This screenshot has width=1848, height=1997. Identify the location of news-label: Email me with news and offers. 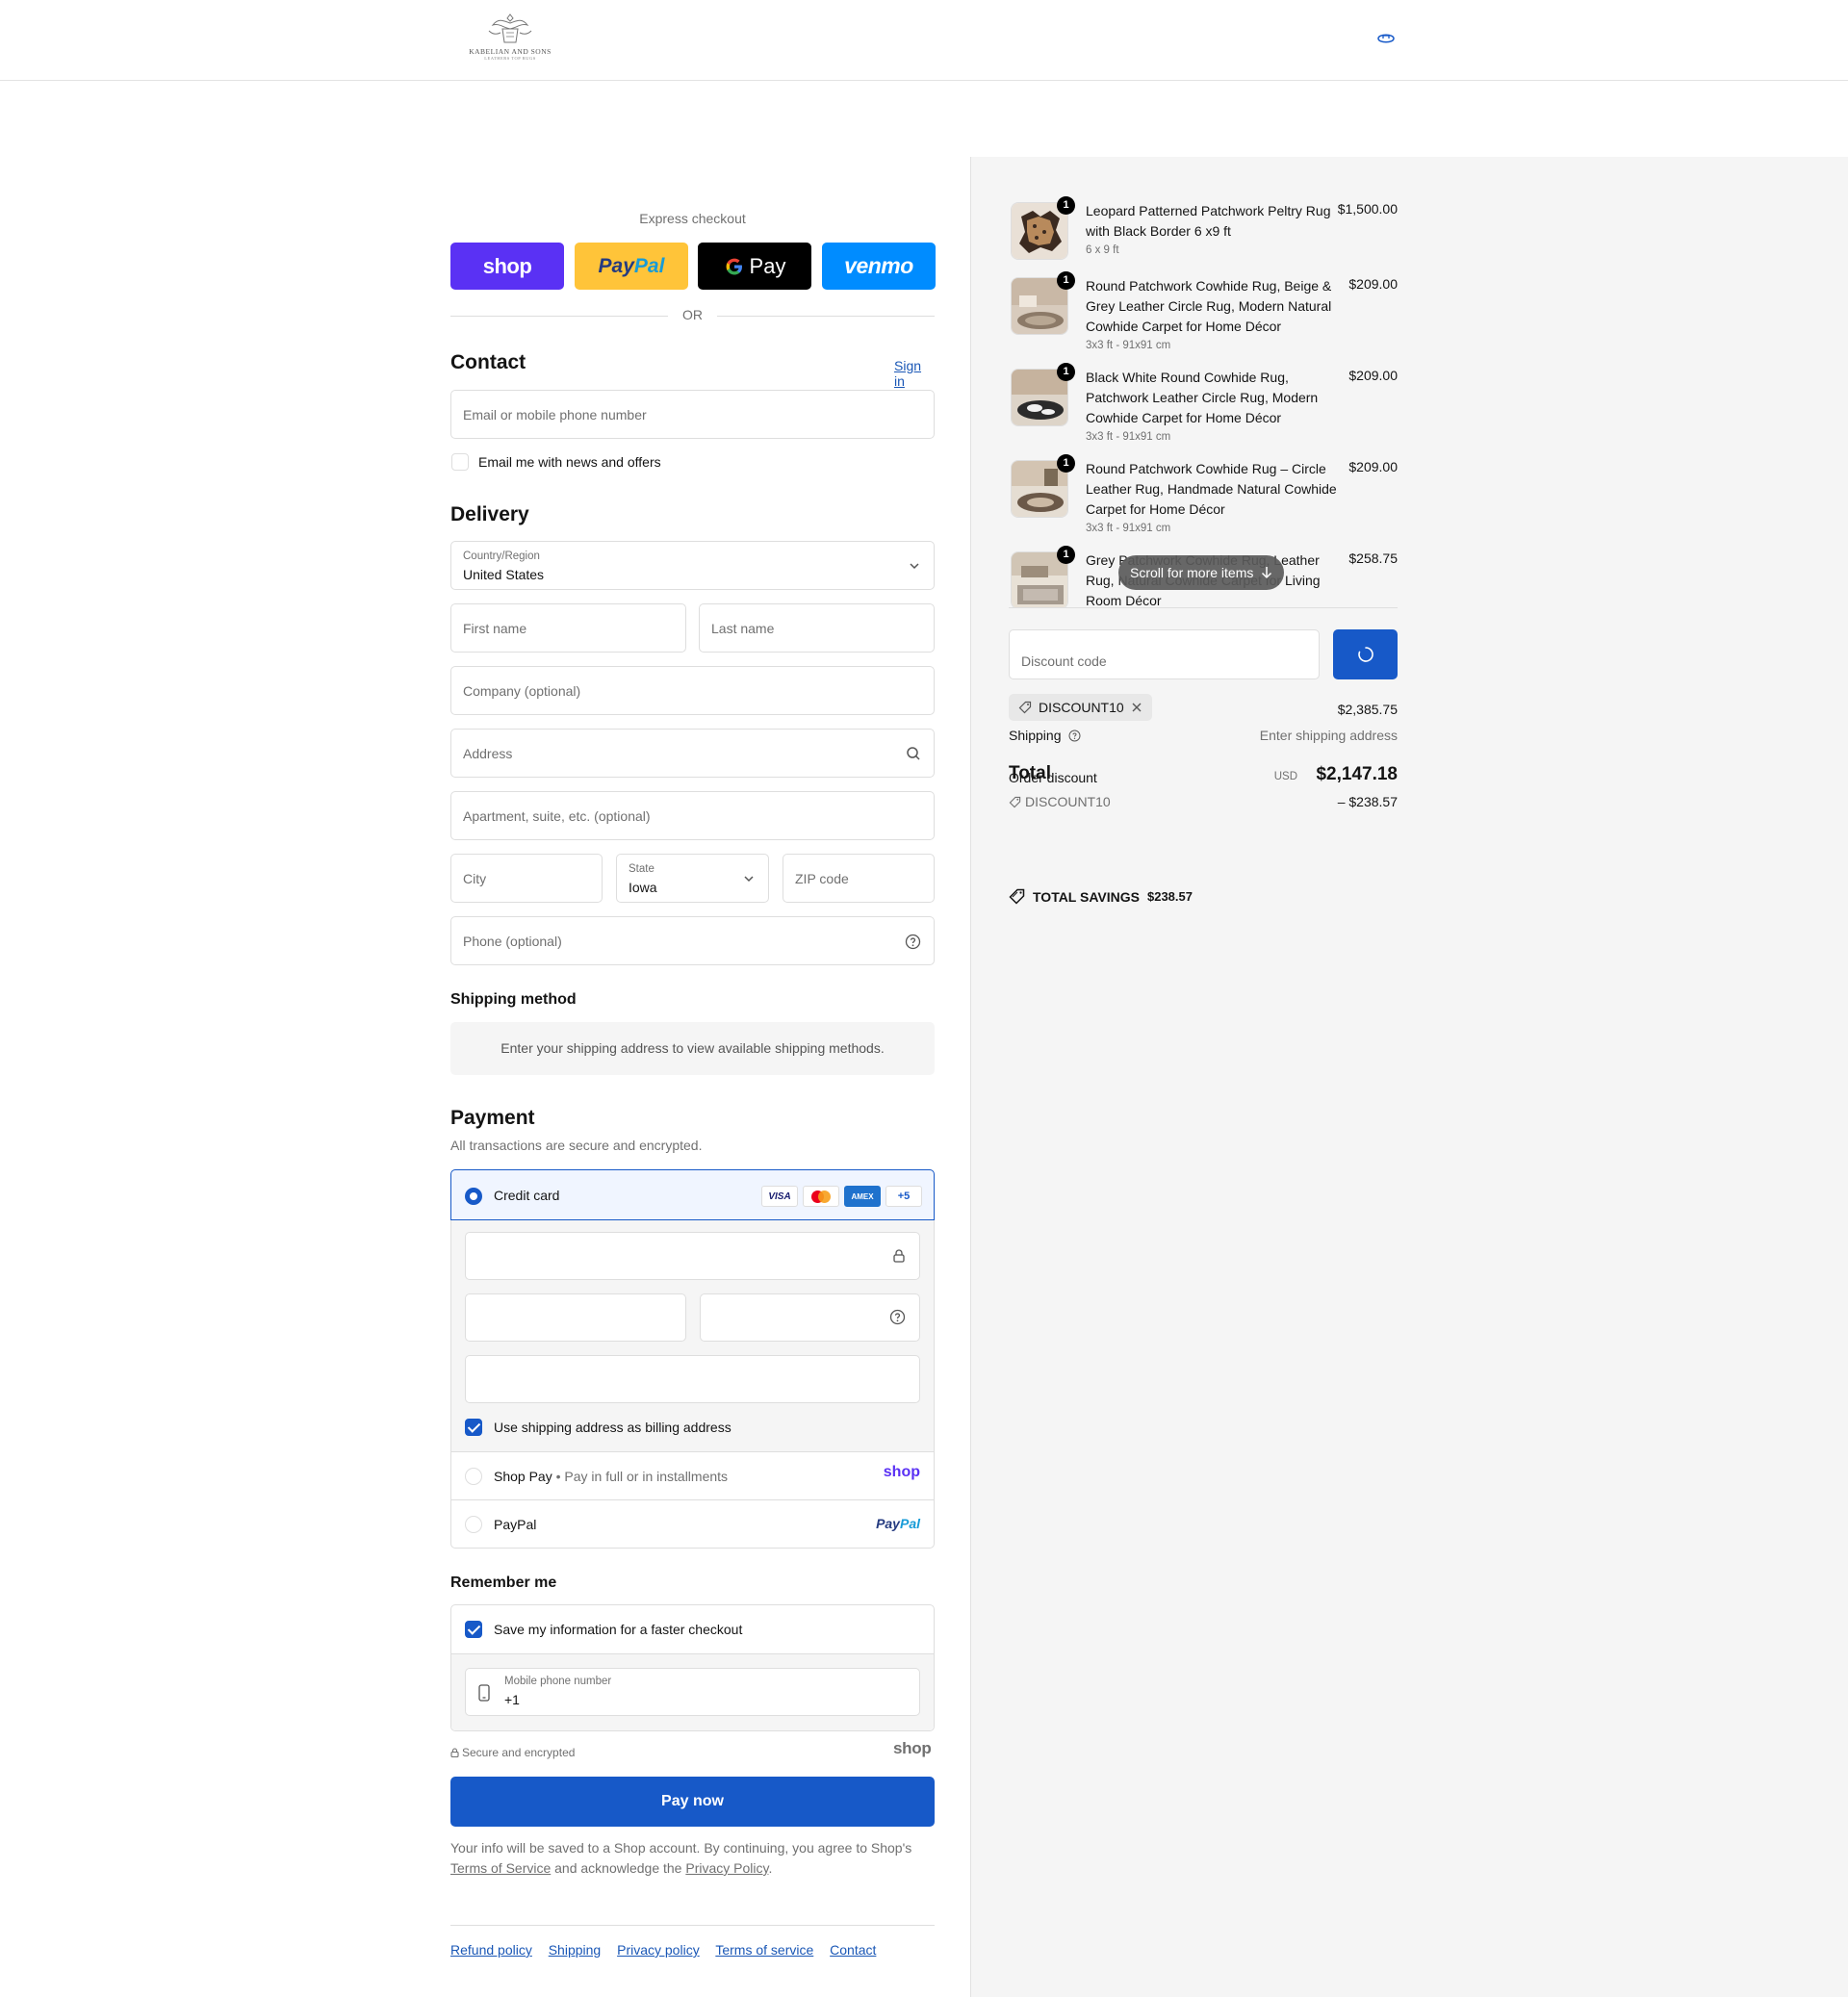
(569, 462).